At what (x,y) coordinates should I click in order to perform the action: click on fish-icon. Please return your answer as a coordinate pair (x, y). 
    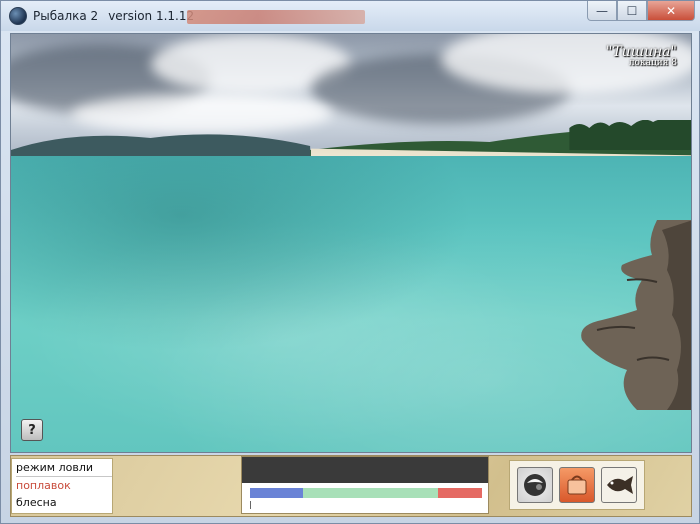
    Looking at the image, I should click on (620, 485).